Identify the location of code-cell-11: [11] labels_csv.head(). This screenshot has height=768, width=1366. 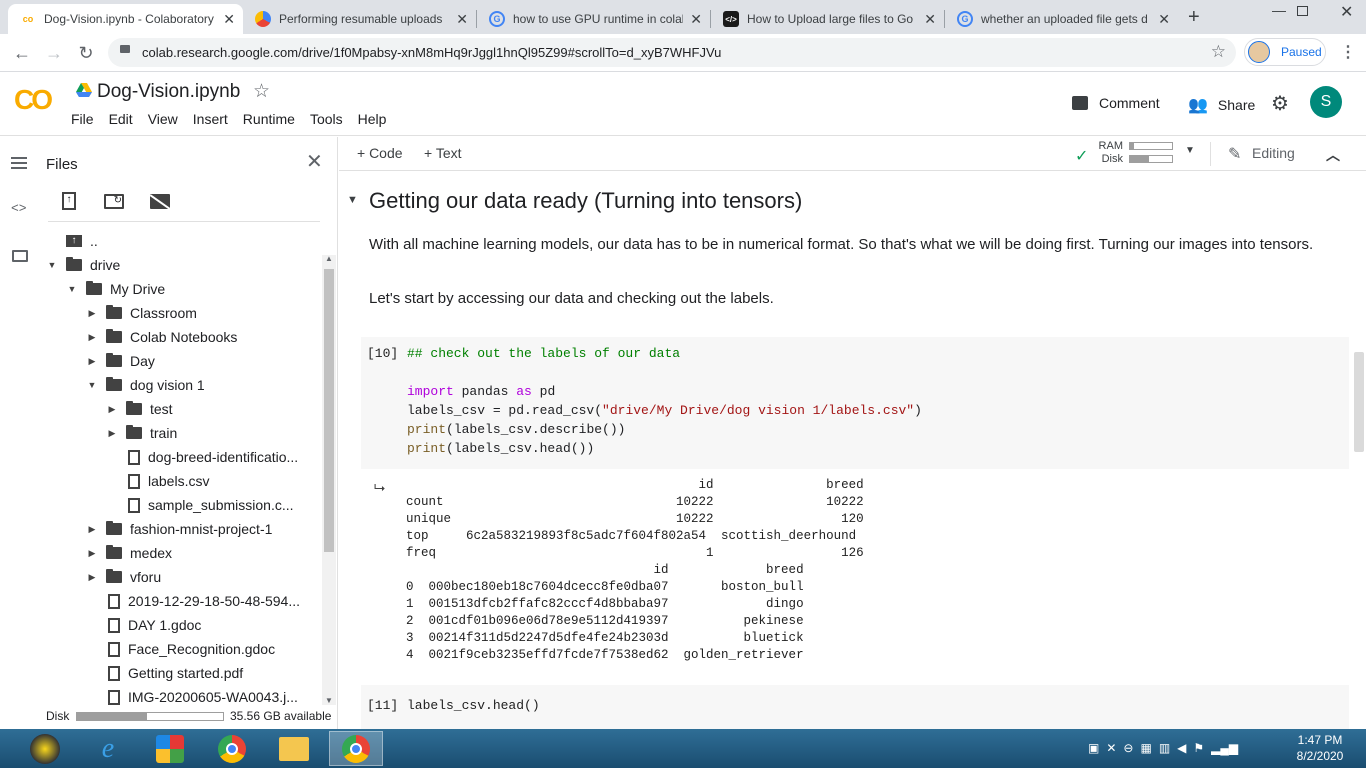
(855, 707).